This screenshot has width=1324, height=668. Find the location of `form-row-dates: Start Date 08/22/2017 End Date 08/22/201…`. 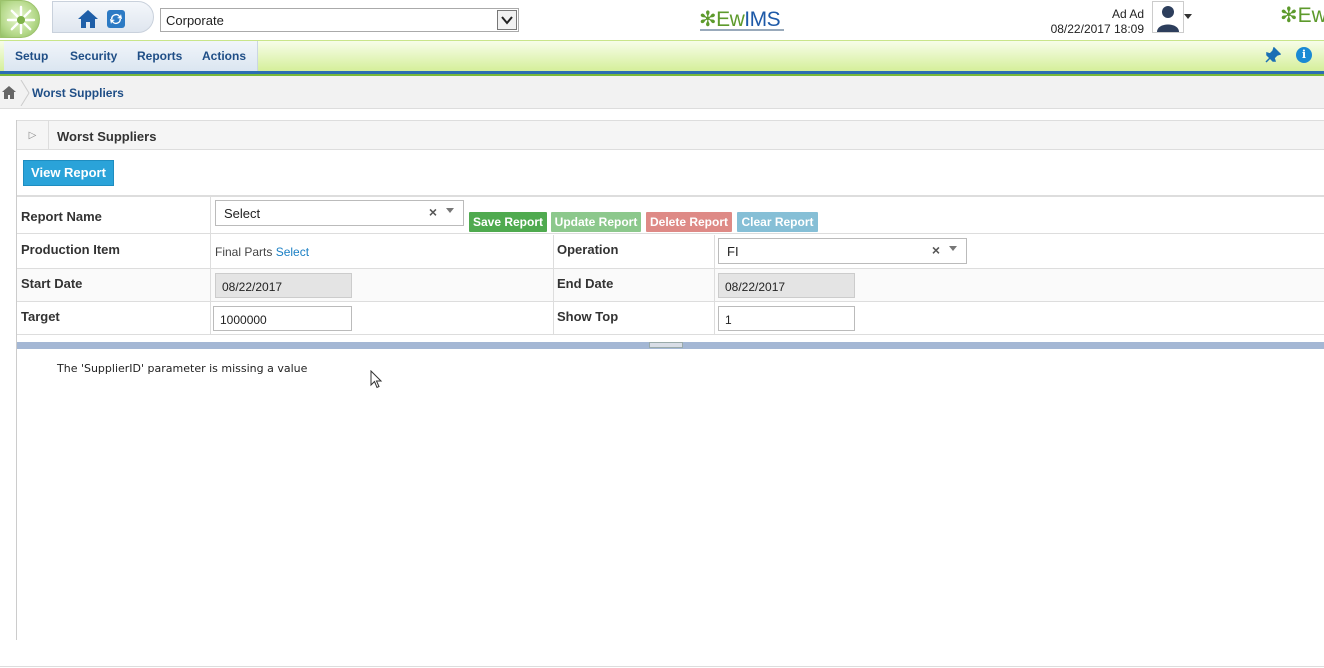

form-row-dates: Start Date 08/22/2017 End Date 08/22/201… is located at coordinates (670, 285).